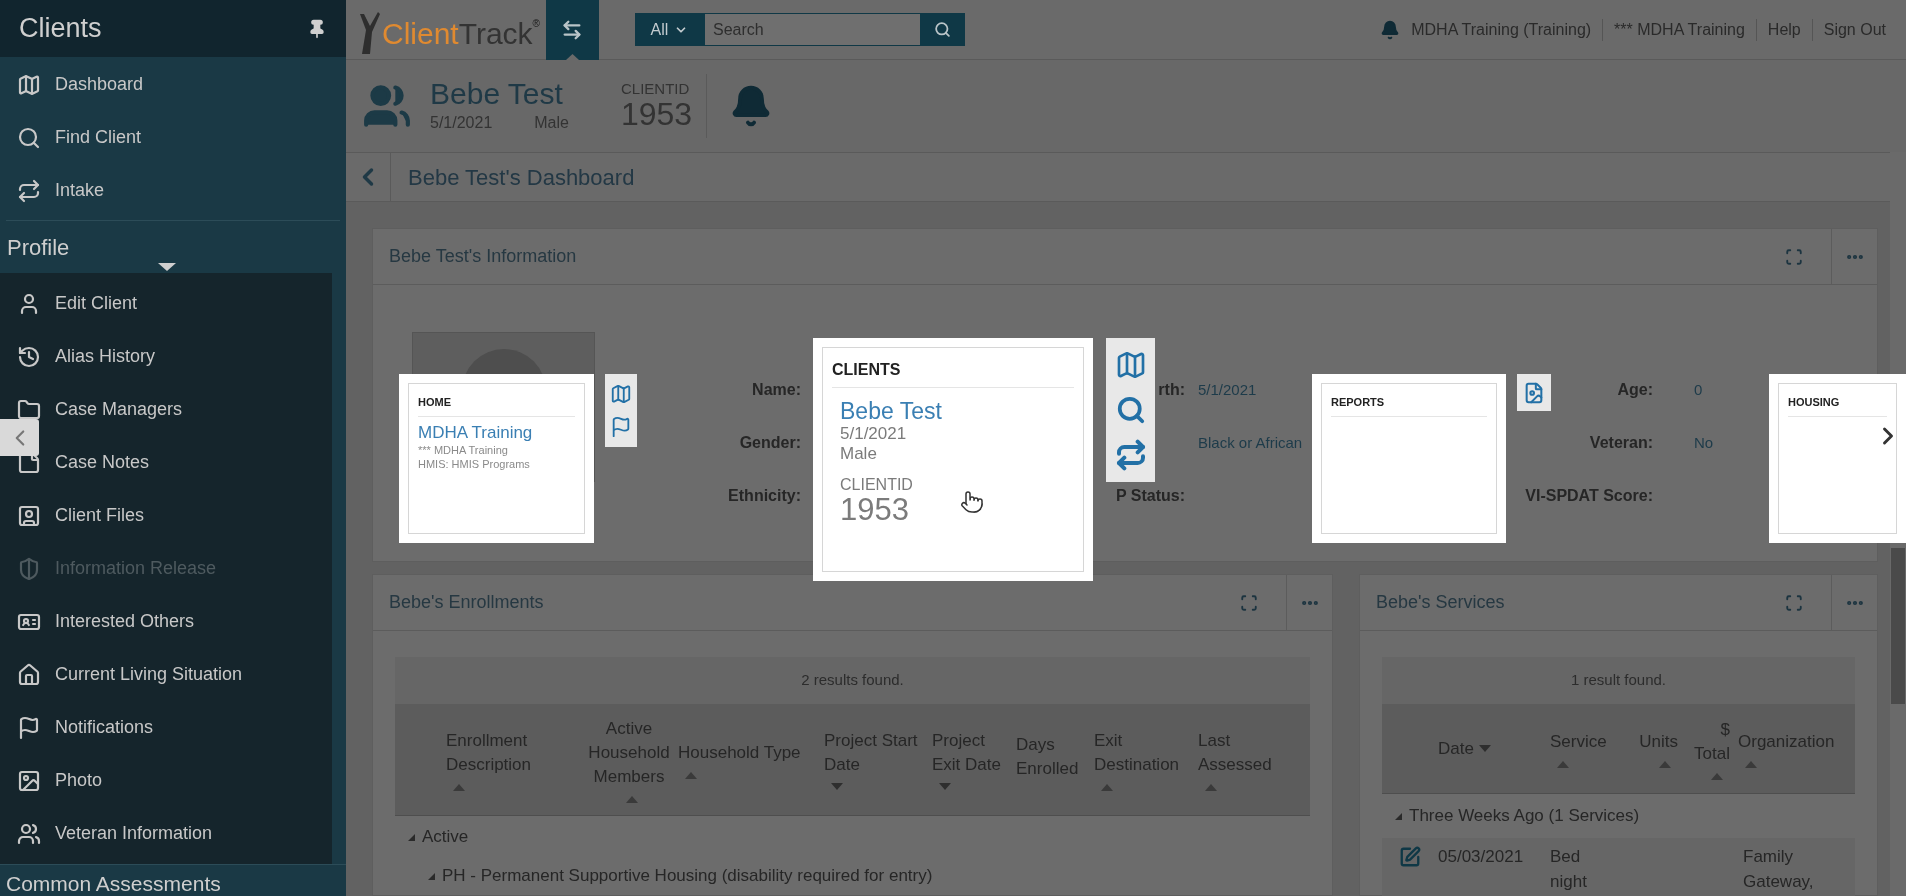  What do you see at coordinates (852, 680) in the screenshot?
I see `results-count: 2 results found.` at bounding box center [852, 680].